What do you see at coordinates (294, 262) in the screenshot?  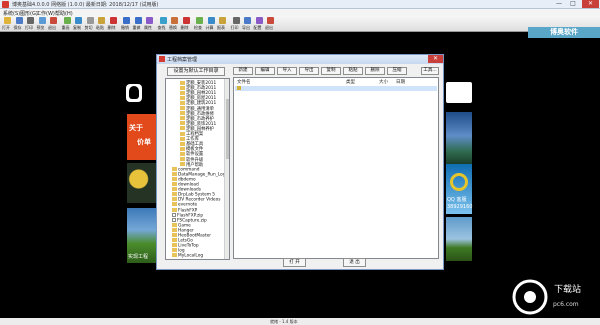 I see `open-button: 打 开` at bounding box center [294, 262].